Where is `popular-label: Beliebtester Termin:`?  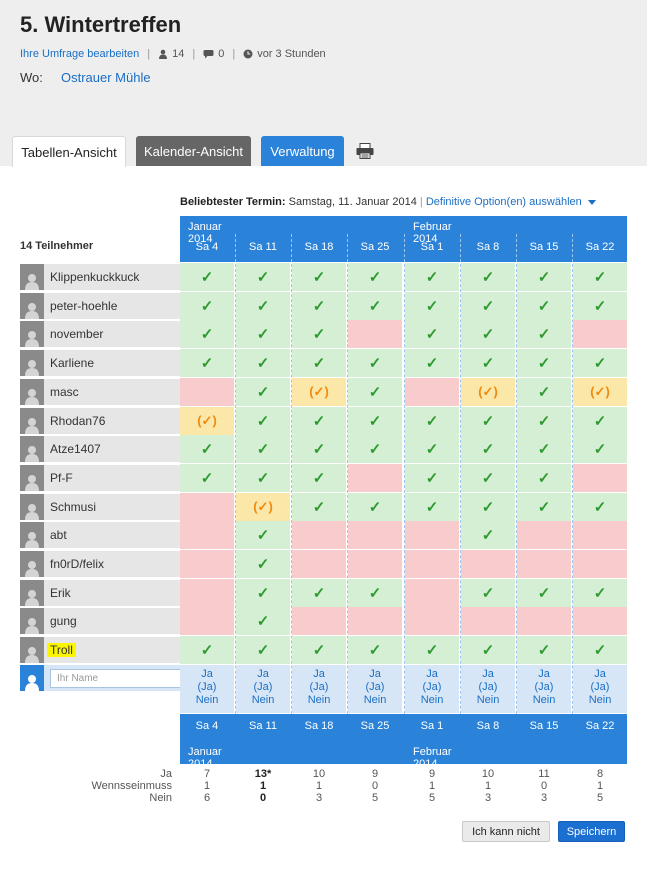
popular-label: Beliebtester Termin: is located at coordinates (233, 202).